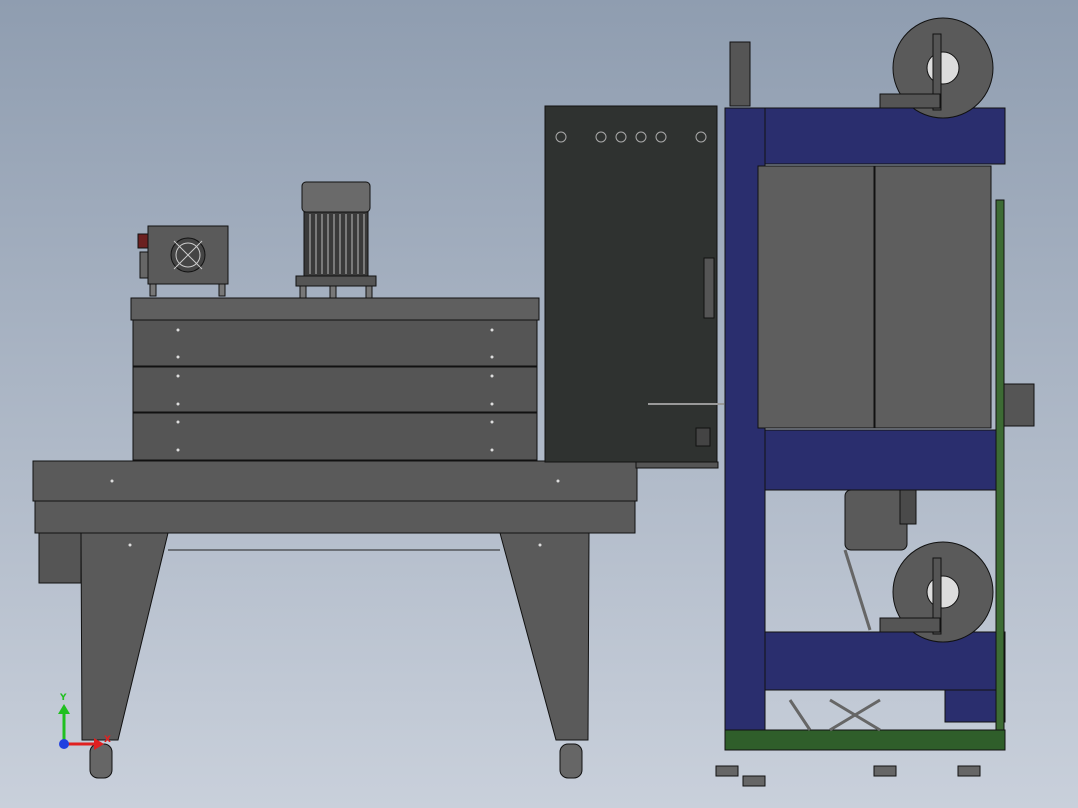 This screenshot has width=1078, height=808. I want to click on lower-motor, so click(876, 520).